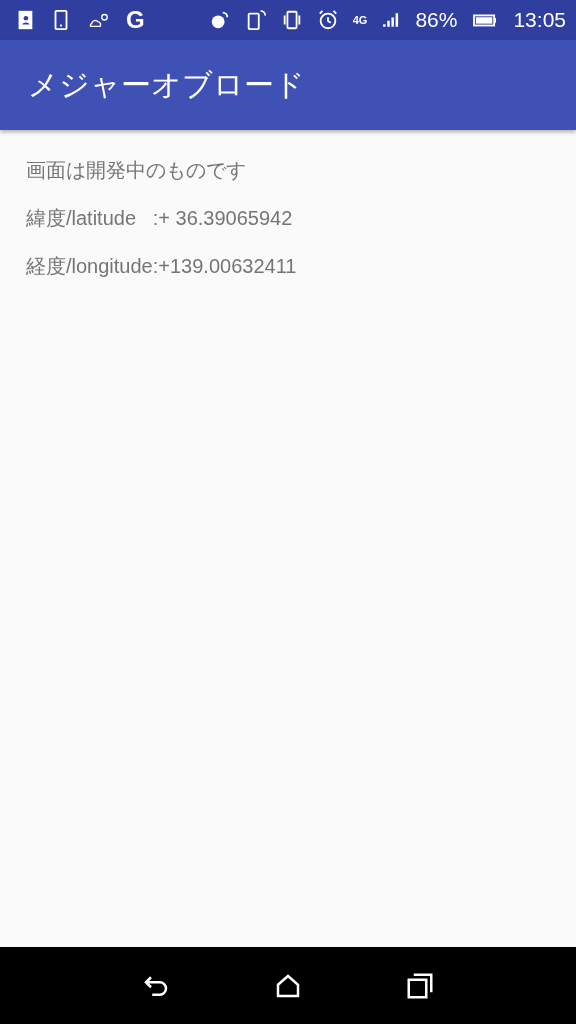 The image size is (576, 1024). Describe the element at coordinates (136, 170) in the screenshot. I see `info-text: 画面は開発中のものです` at that location.